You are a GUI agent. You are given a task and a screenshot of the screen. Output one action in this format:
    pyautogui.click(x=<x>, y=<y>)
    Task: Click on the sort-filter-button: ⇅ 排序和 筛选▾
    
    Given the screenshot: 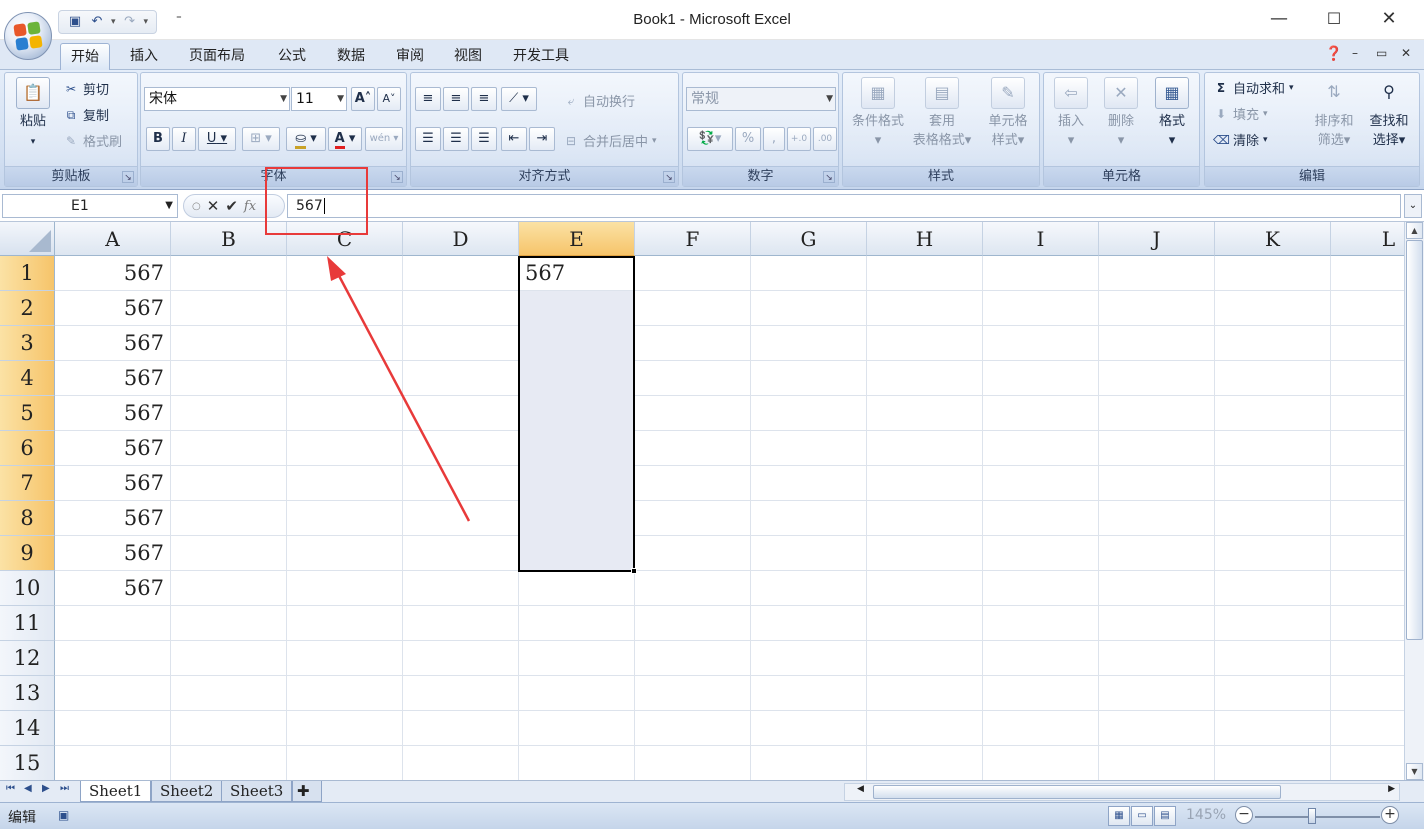 What is the action you would take?
    pyautogui.click(x=1334, y=113)
    